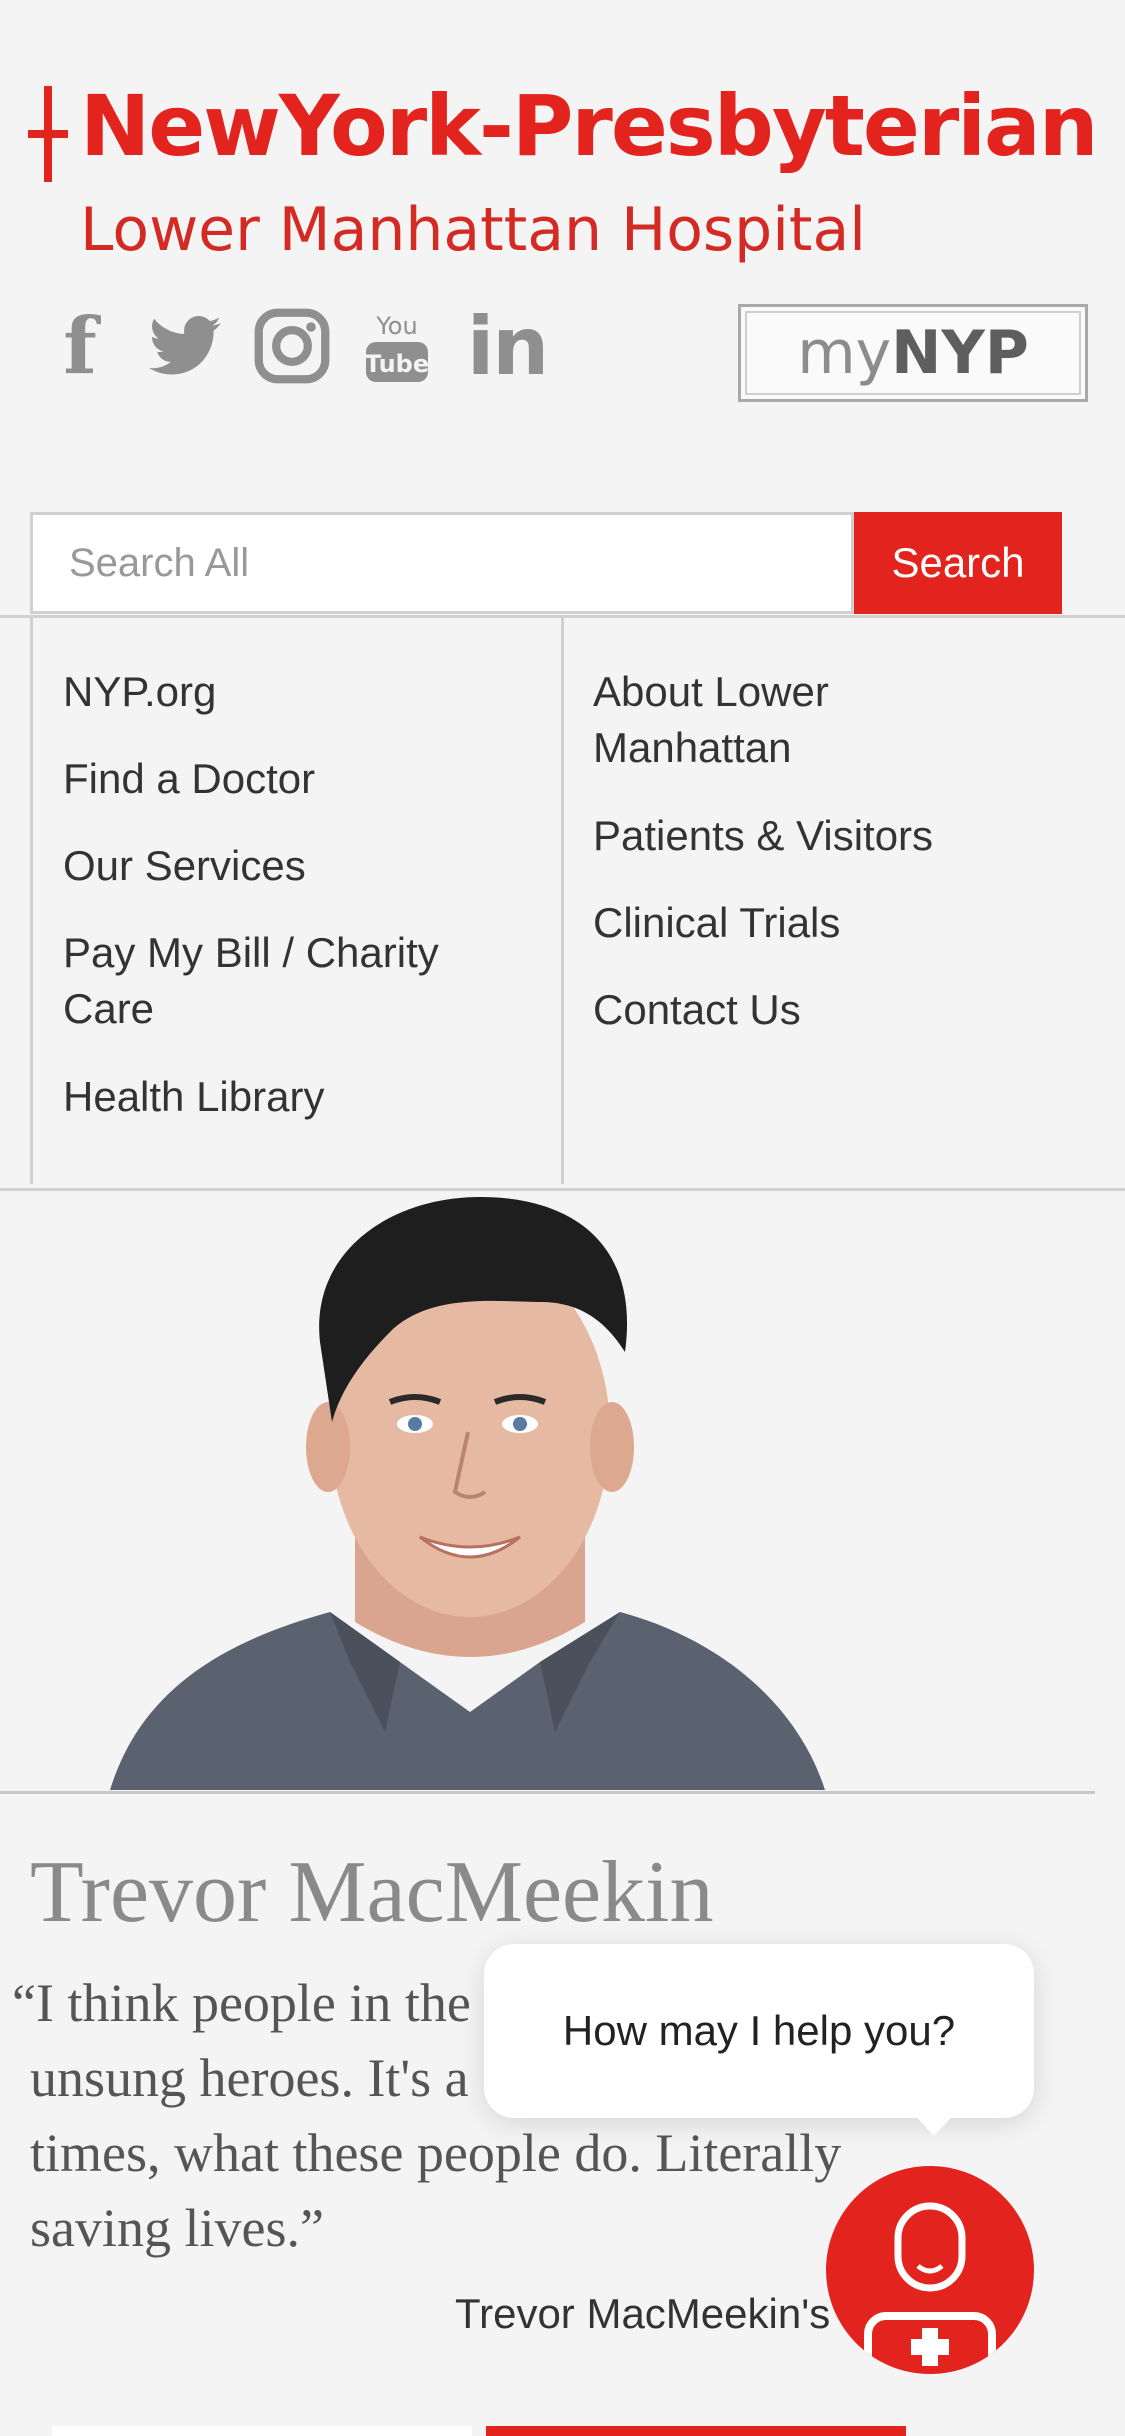 The height and width of the screenshot is (2436, 1125). Describe the element at coordinates (697, 1010) in the screenshot. I see `nav-link-contact-us: Contact Us` at that location.